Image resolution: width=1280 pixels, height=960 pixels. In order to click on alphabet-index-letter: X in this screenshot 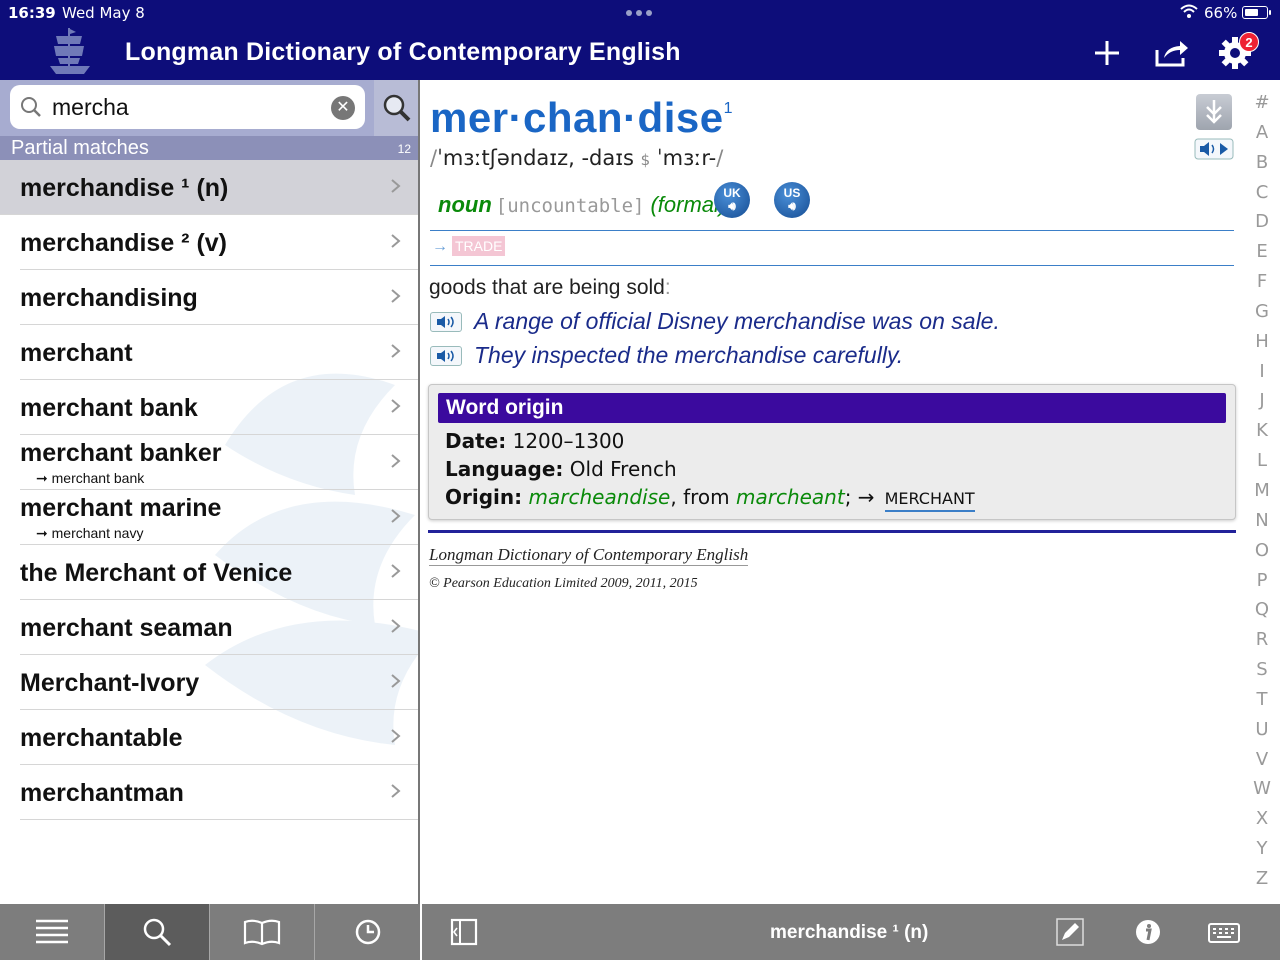, I will do `click(1262, 823)`.